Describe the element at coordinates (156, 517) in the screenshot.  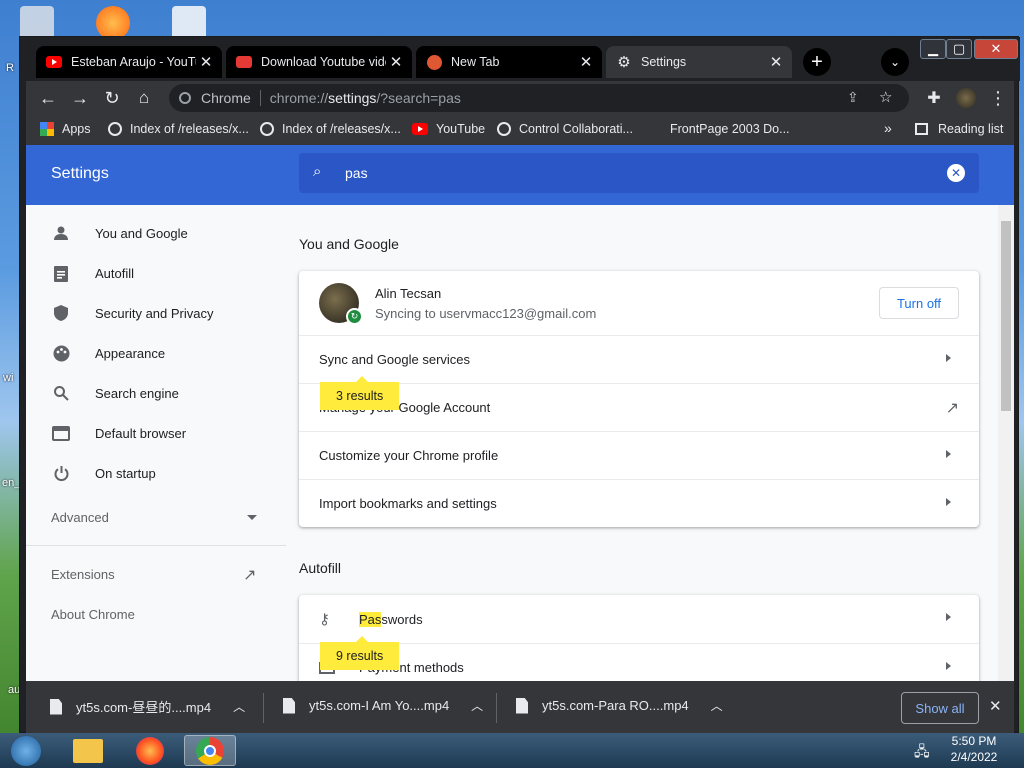
I see `sidebar-advanced: Advanced` at that location.